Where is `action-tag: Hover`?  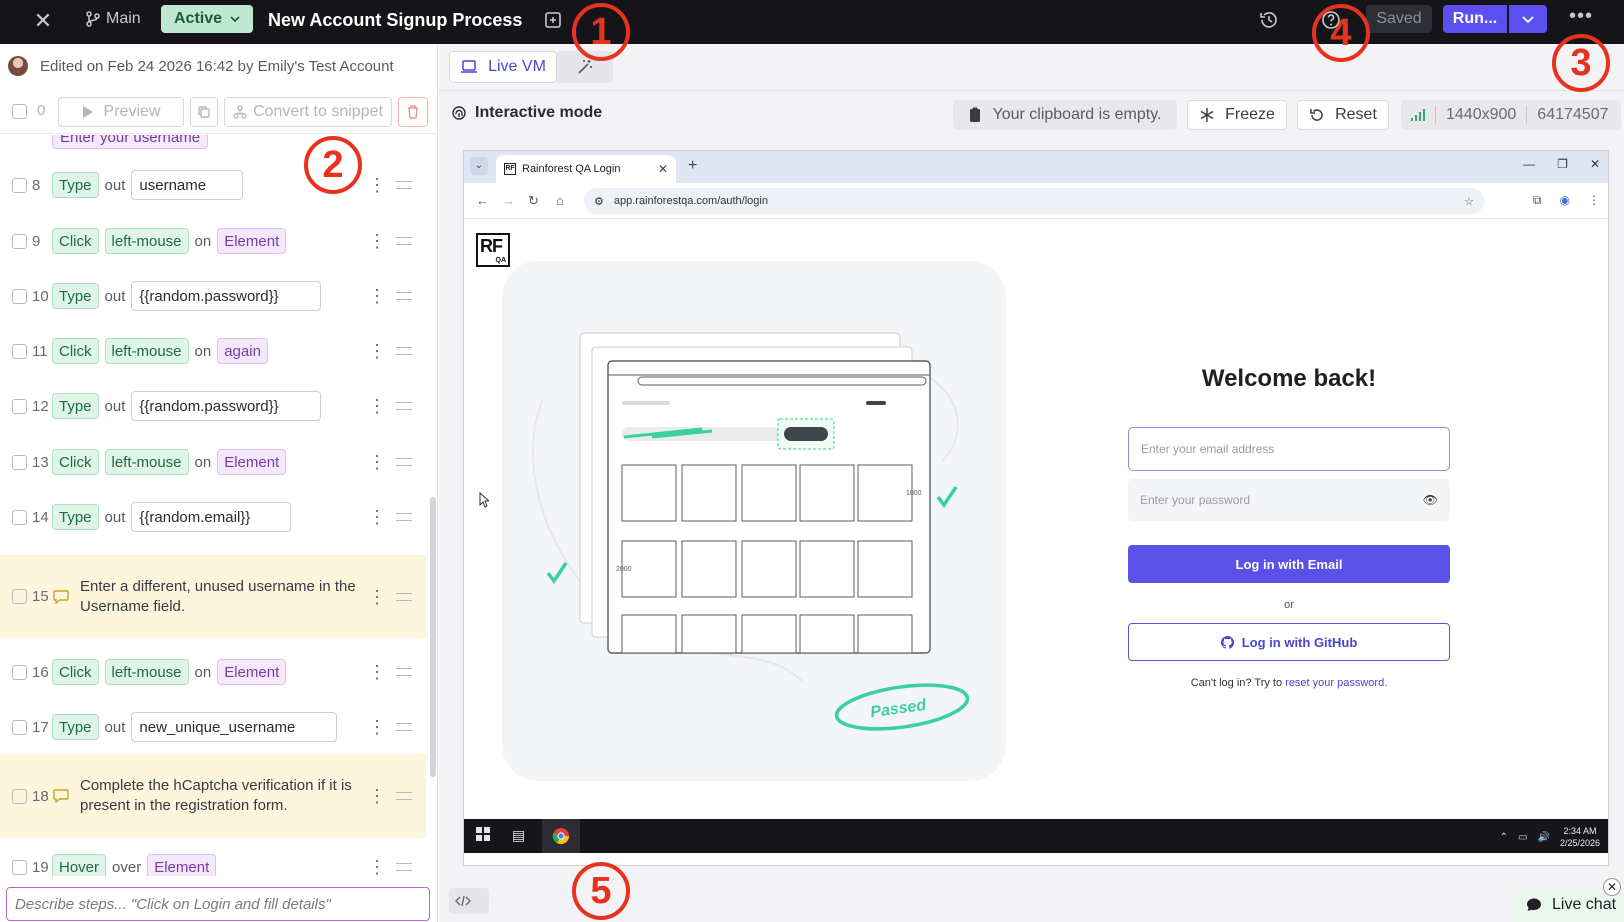
action-tag: Hover is located at coordinates (79, 865).